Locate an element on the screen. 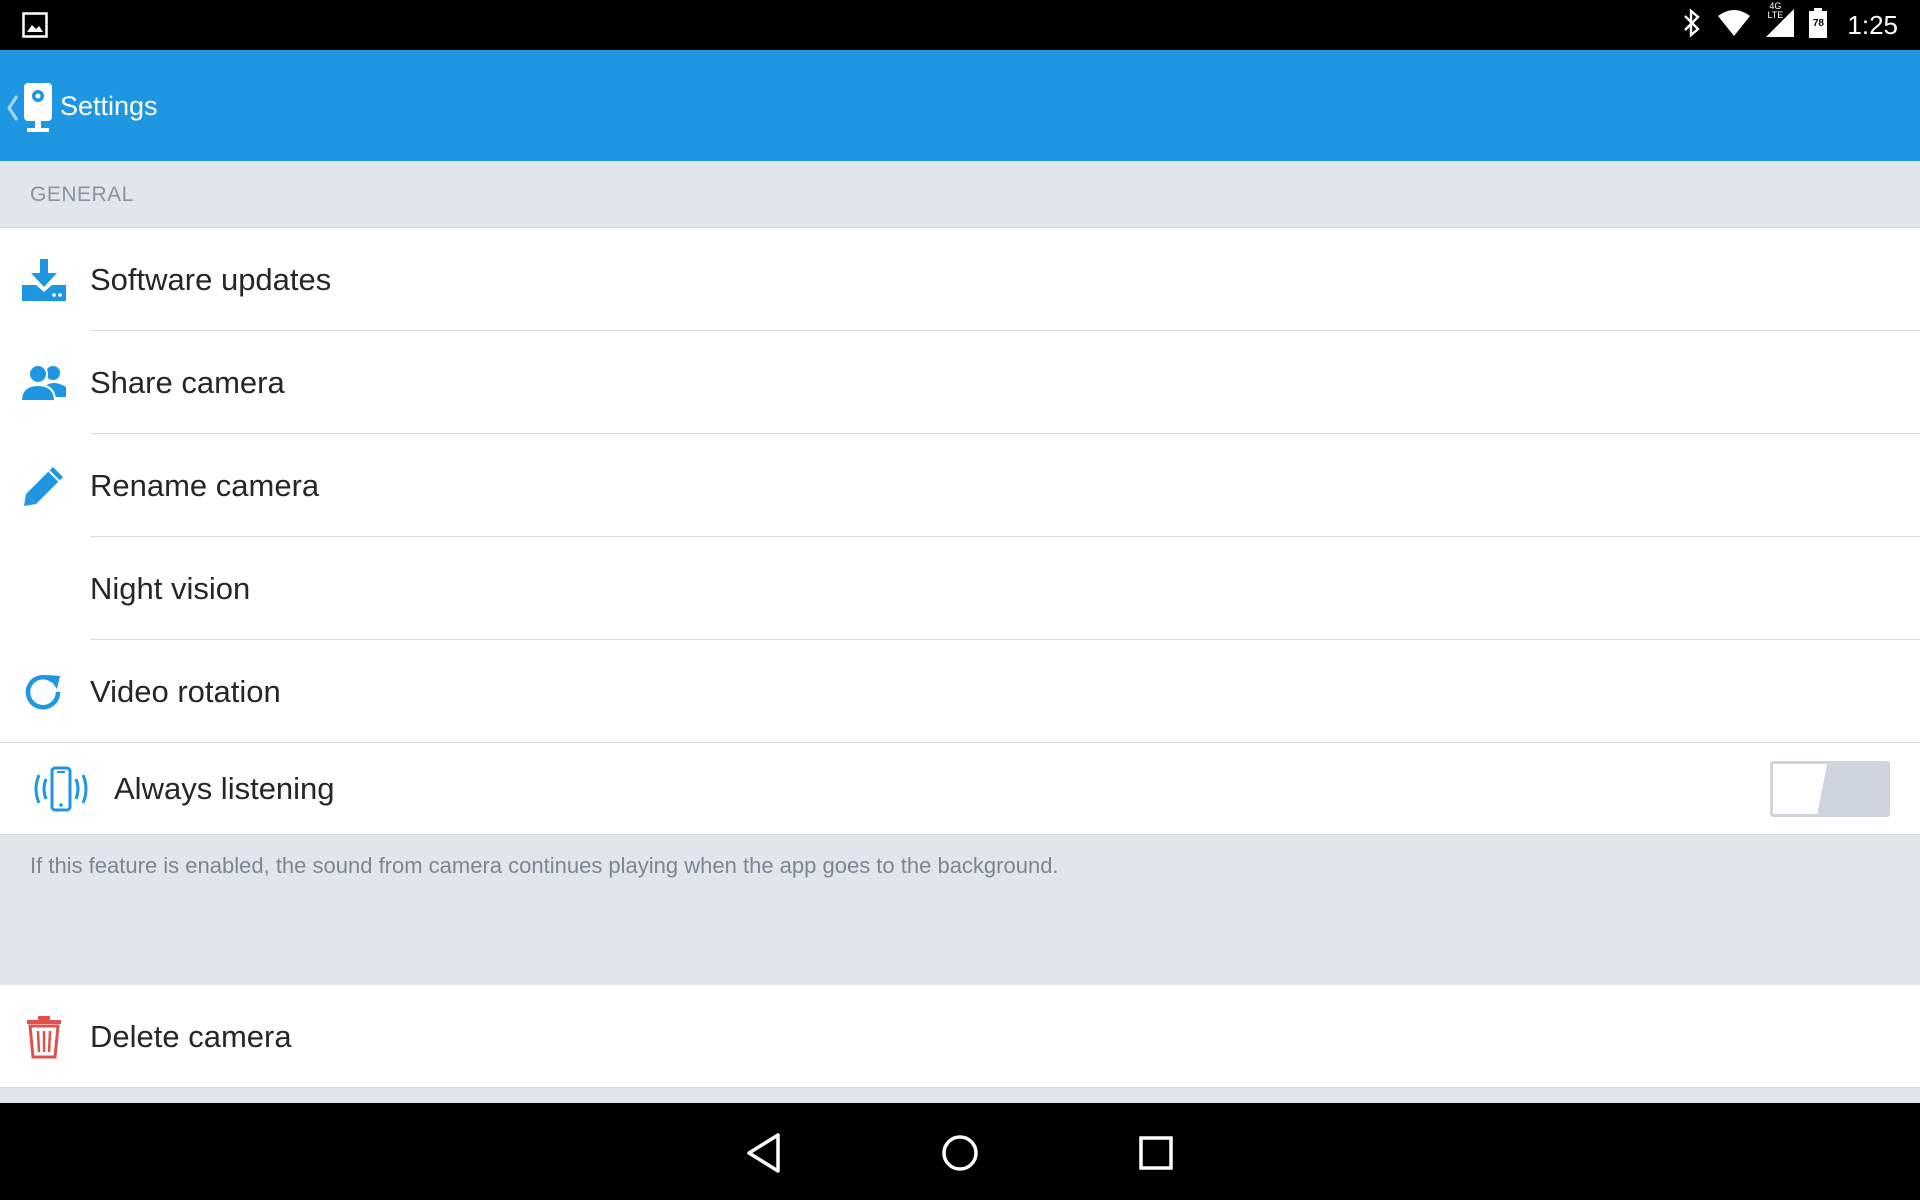  status-icons: 4G LTE 78 1:25 is located at coordinates (1789, 22).